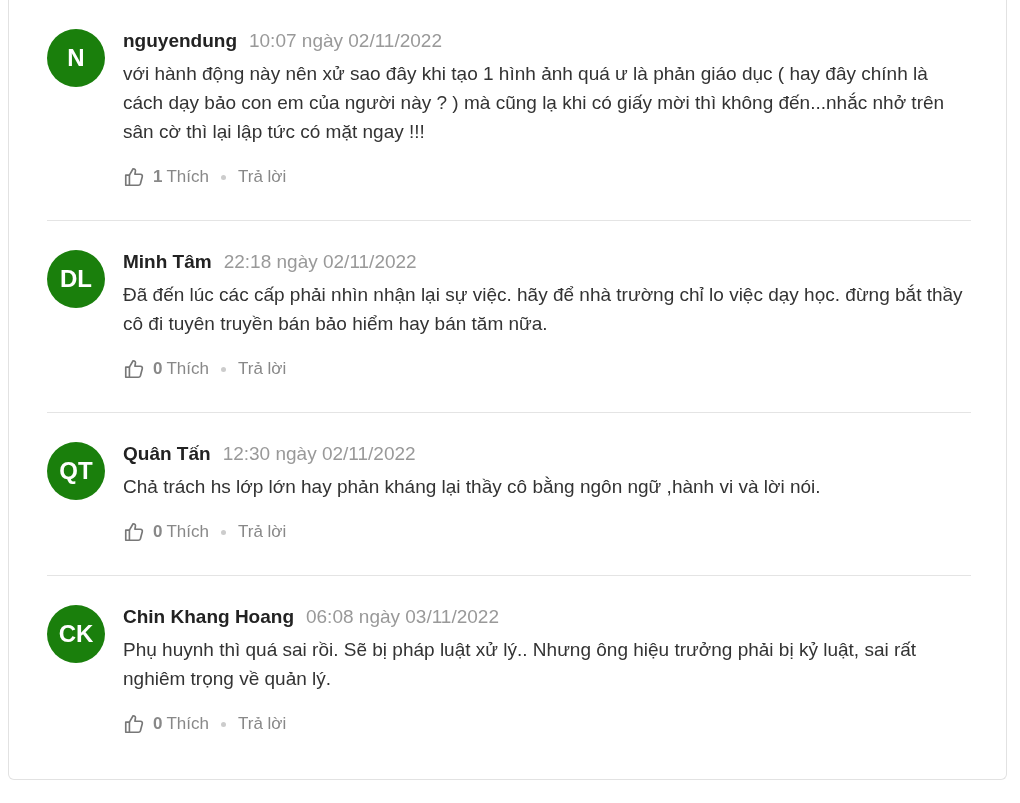 The image size is (1020, 803). What do you see at coordinates (167, 262) in the screenshot?
I see `user-name: Minh Tâm` at bounding box center [167, 262].